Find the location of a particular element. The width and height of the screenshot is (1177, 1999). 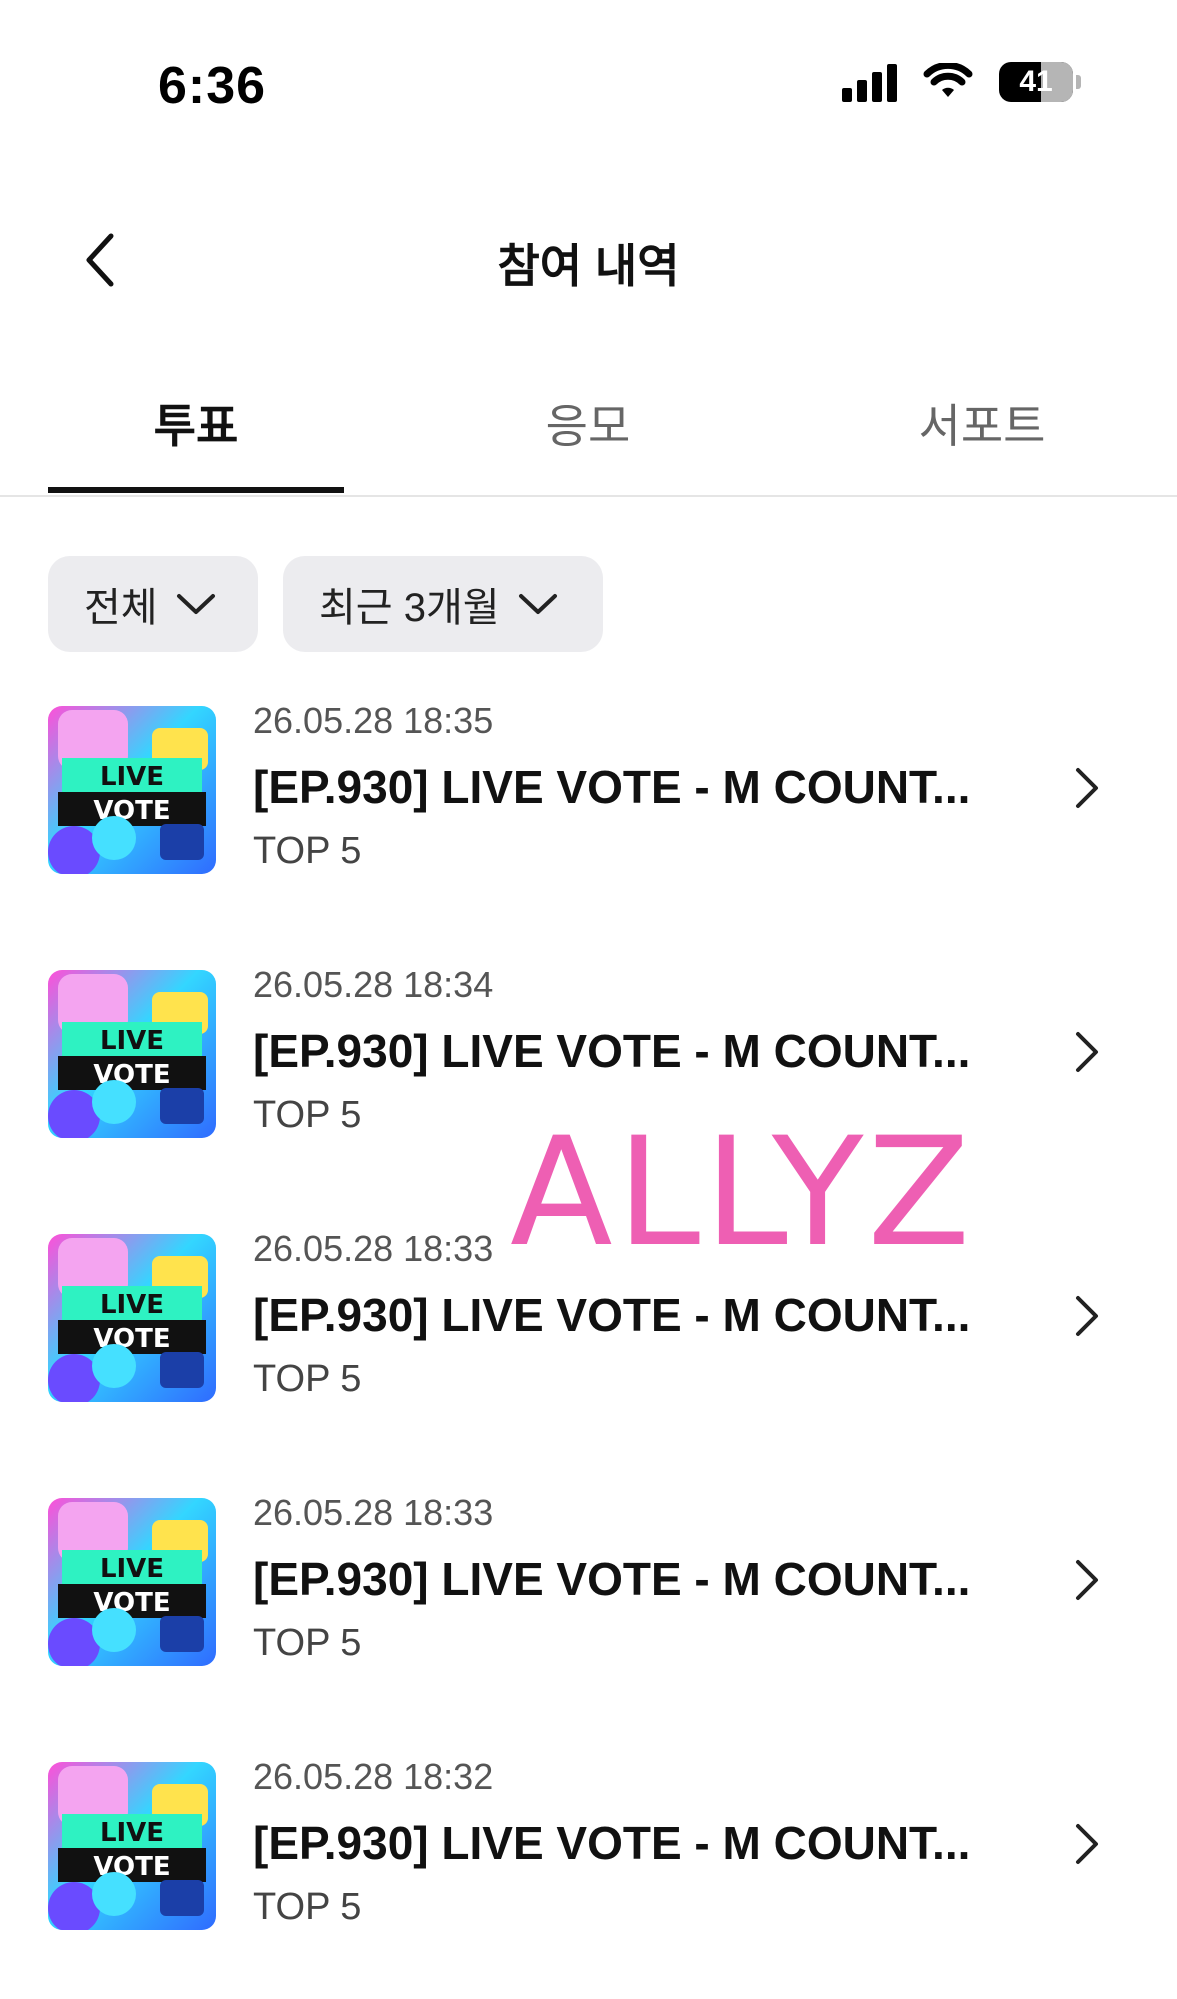

status-time: 6:36 is located at coordinates (212, 86).